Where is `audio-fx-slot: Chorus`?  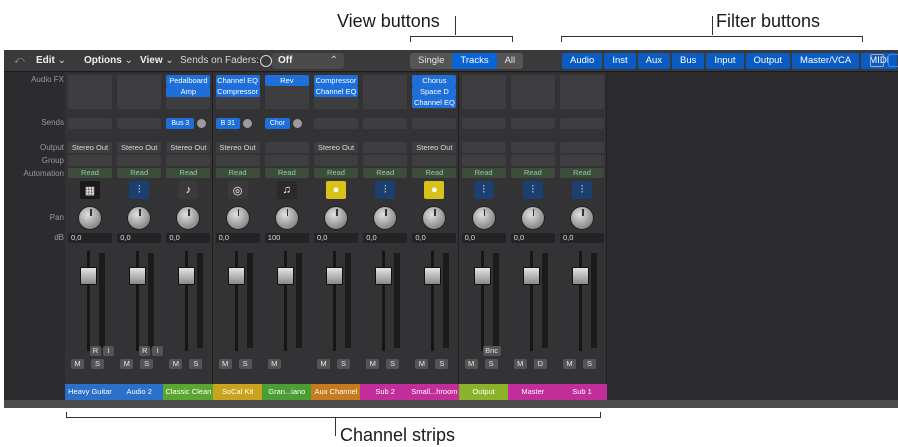 audio-fx-slot: Chorus is located at coordinates (434, 80).